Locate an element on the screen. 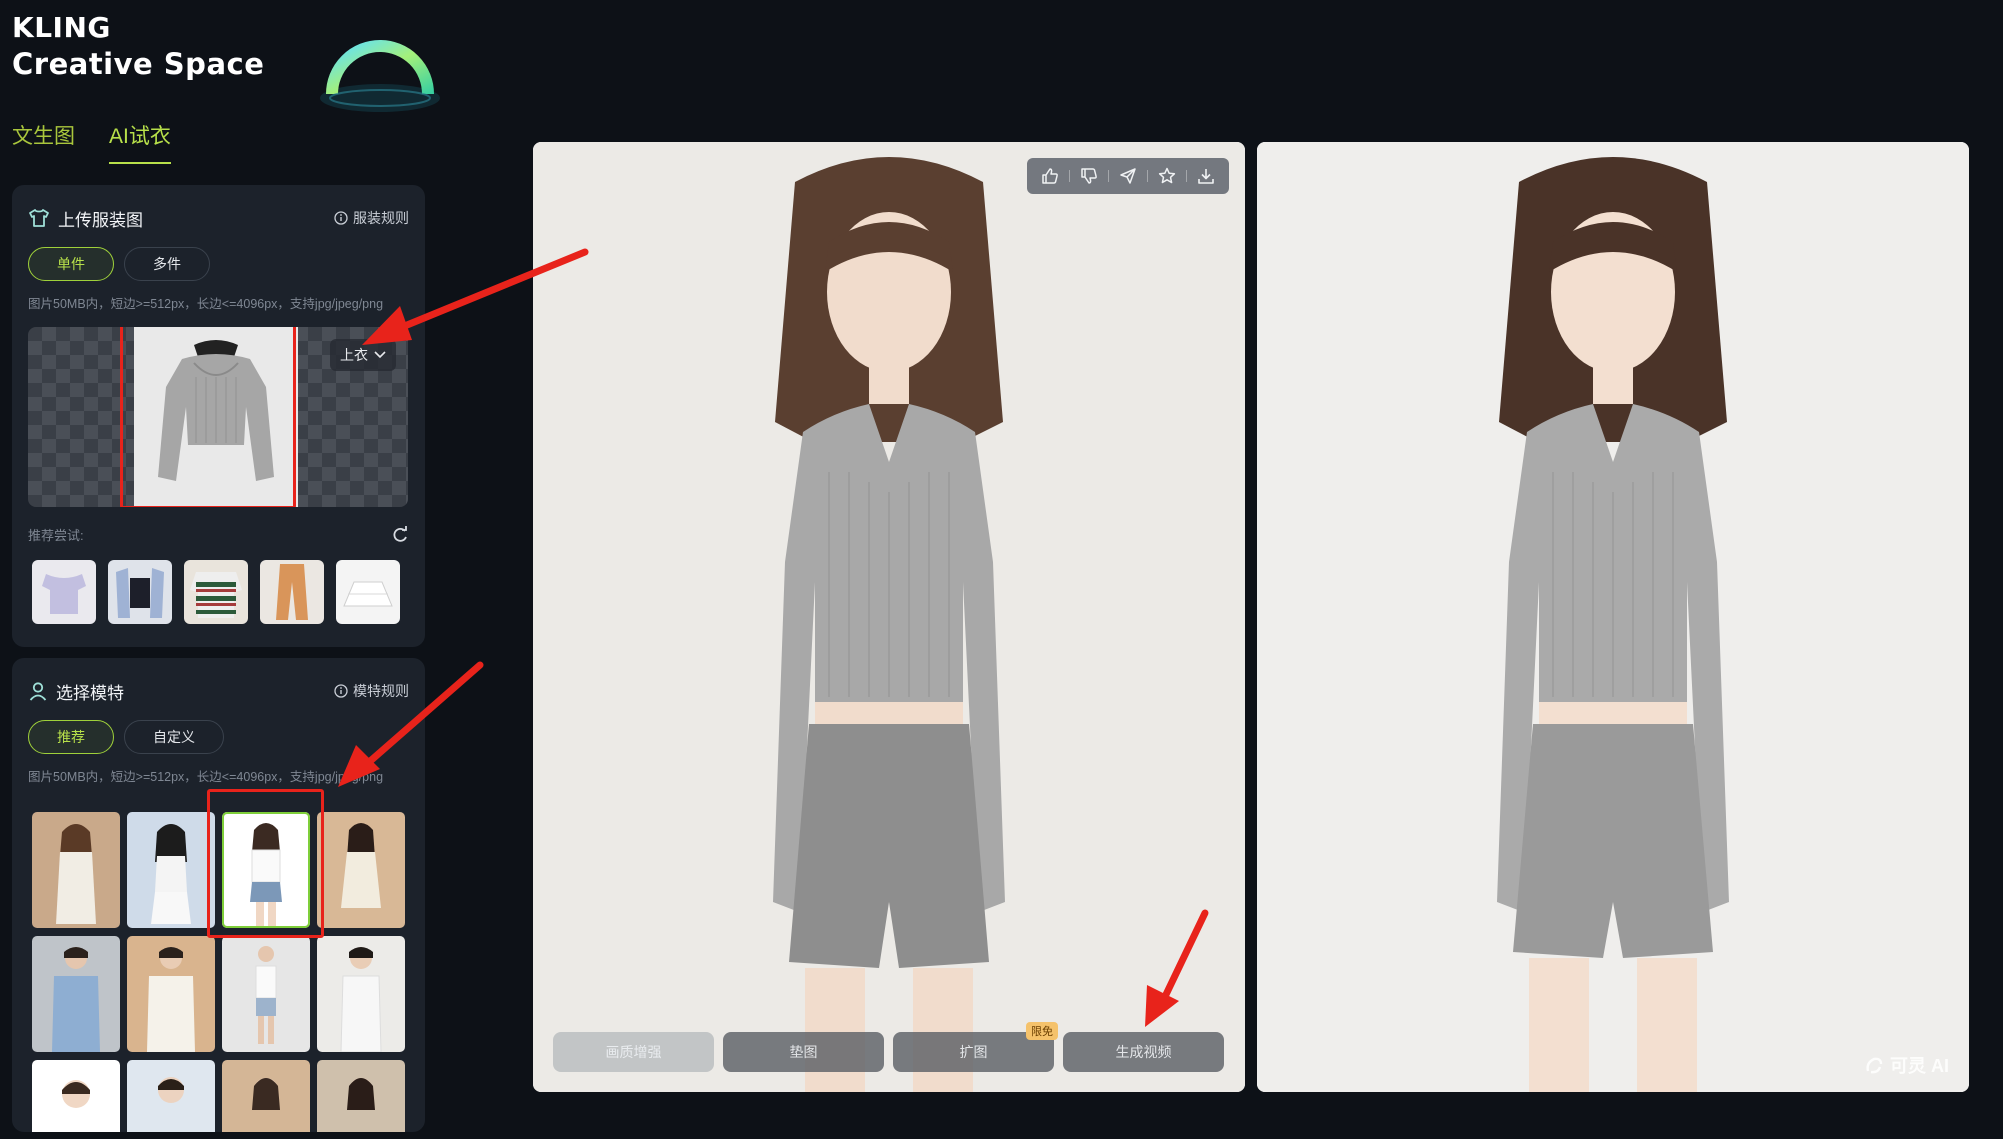  custom-model-button: 自定义 is located at coordinates (174, 737).